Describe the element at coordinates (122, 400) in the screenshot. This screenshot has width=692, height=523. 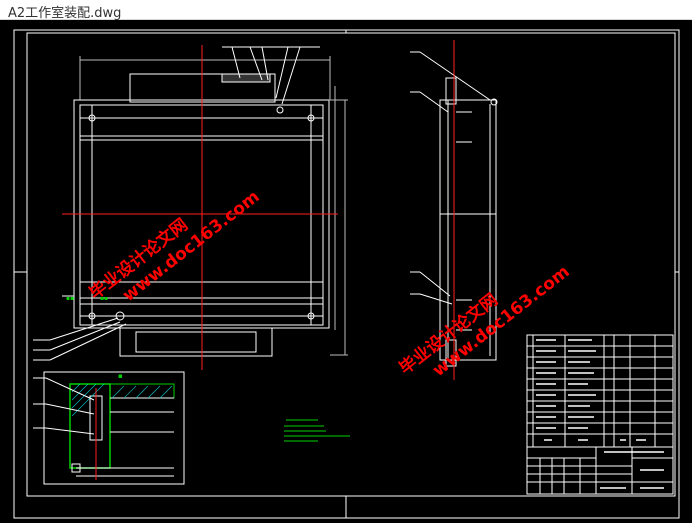
I see `detail-hatch` at that location.